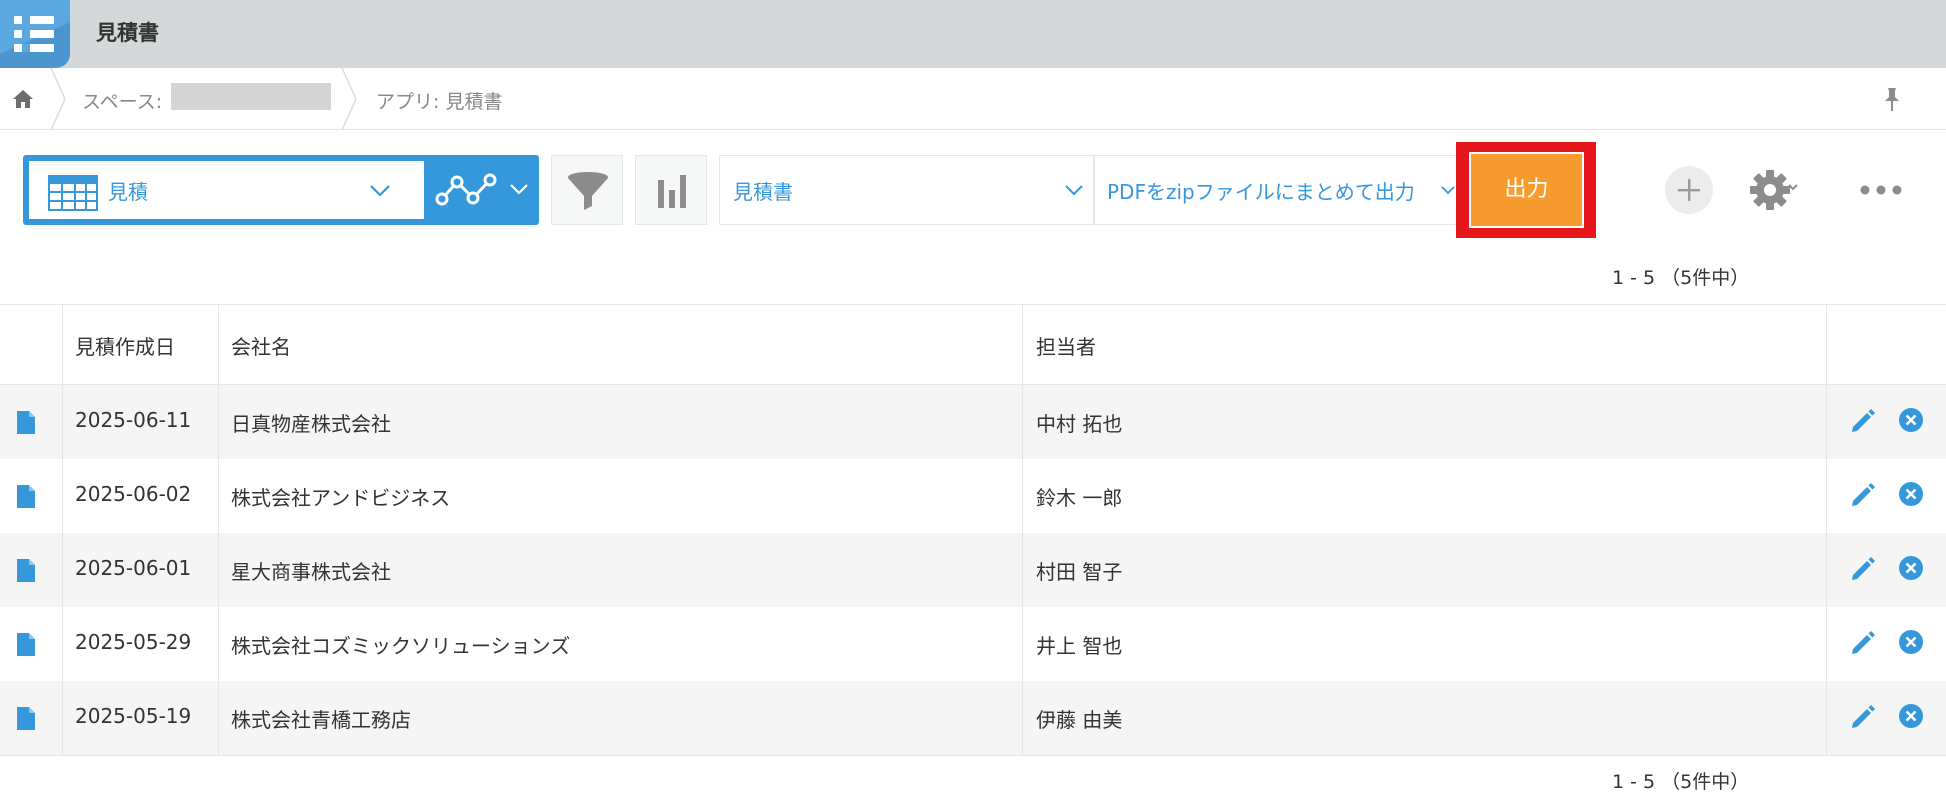 The width and height of the screenshot is (1946, 805). What do you see at coordinates (401, 646) in the screenshot?
I see `cell-company: 株式会社コズミックソリューションズ` at bounding box center [401, 646].